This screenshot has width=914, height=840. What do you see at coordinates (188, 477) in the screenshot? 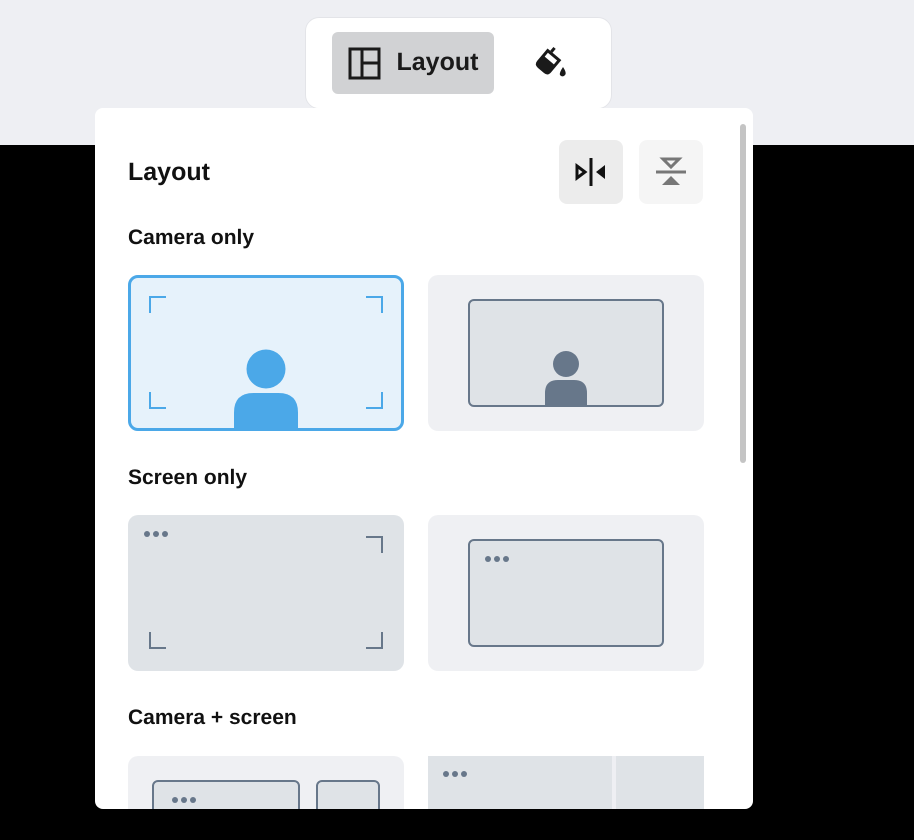
I see `section-title: Screen only` at bounding box center [188, 477].